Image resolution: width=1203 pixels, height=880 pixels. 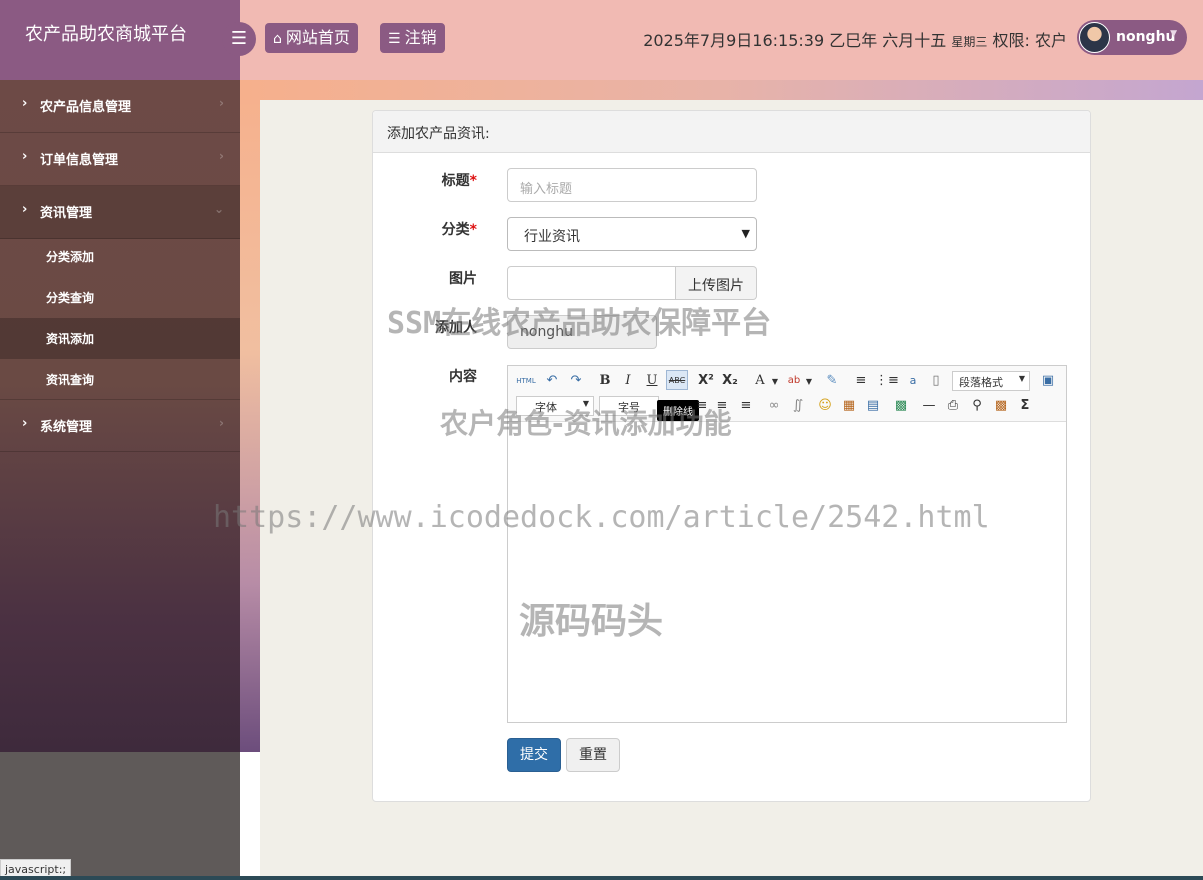 I want to click on insert-image-icon: ▩, so click(x=901, y=406).